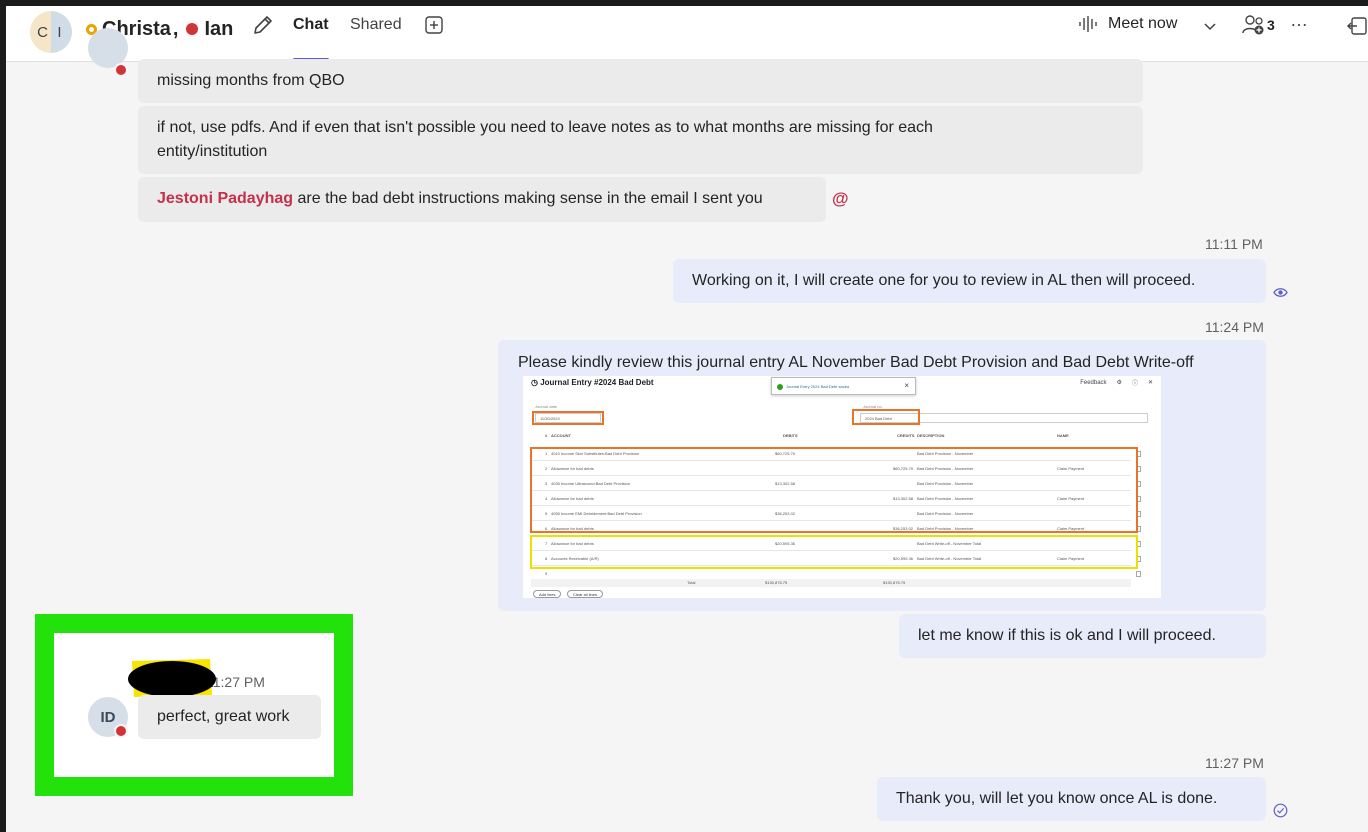 This screenshot has width=1368, height=832. What do you see at coordinates (108, 48) in the screenshot?
I see `sender-avatar` at bounding box center [108, 48].